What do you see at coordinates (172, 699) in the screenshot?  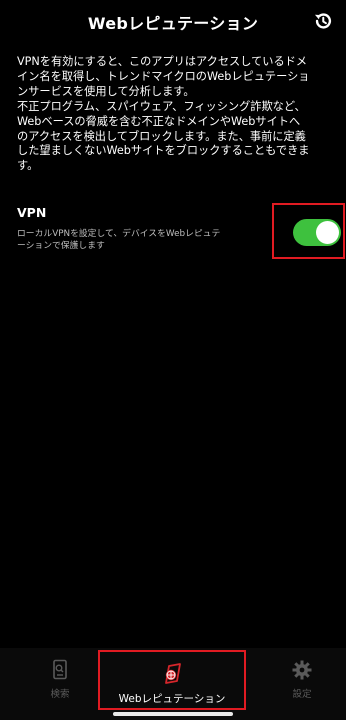 I see `tab-label-web-reputation: Webレピュテーション` at bounding box center [172, 699].